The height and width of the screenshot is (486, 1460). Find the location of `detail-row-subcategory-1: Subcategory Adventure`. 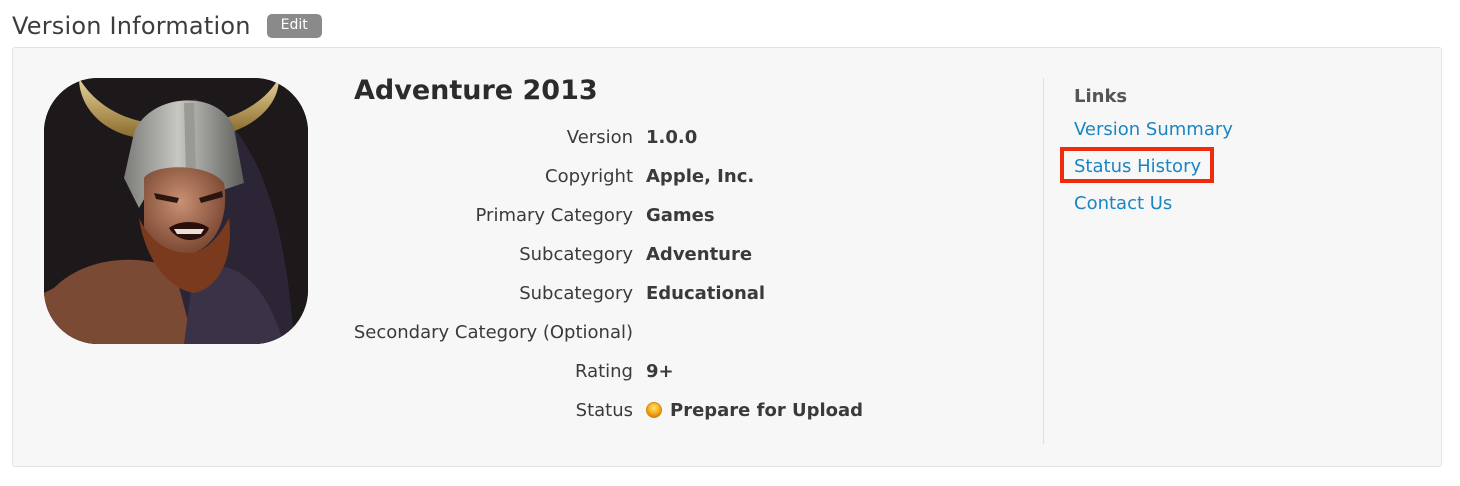

detail-row-subcategory-1: Subcategory Adventure is located at coordinates (463, 256).